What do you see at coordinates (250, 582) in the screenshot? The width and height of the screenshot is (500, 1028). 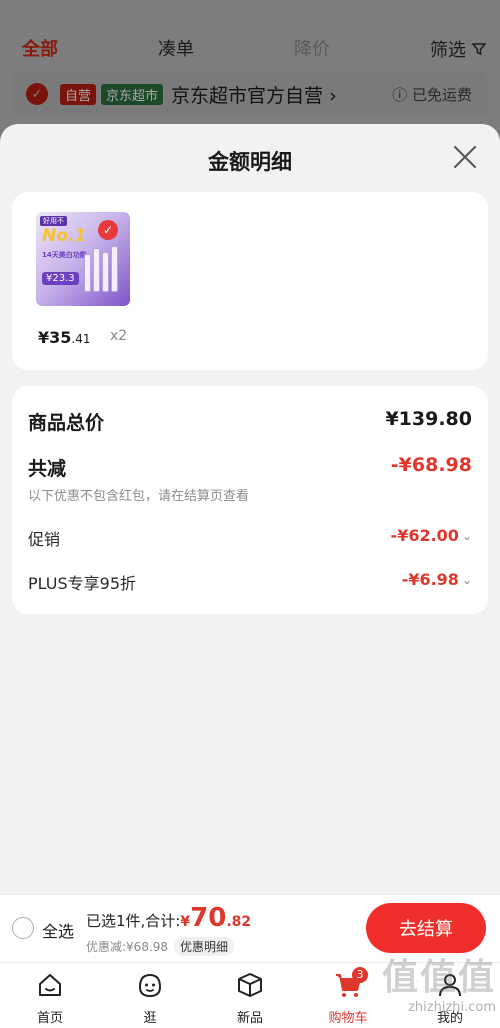 I see `plus-discount-row: PLUS专享95折 -¥6.98 ⌄` at bounding box center [250, 582].